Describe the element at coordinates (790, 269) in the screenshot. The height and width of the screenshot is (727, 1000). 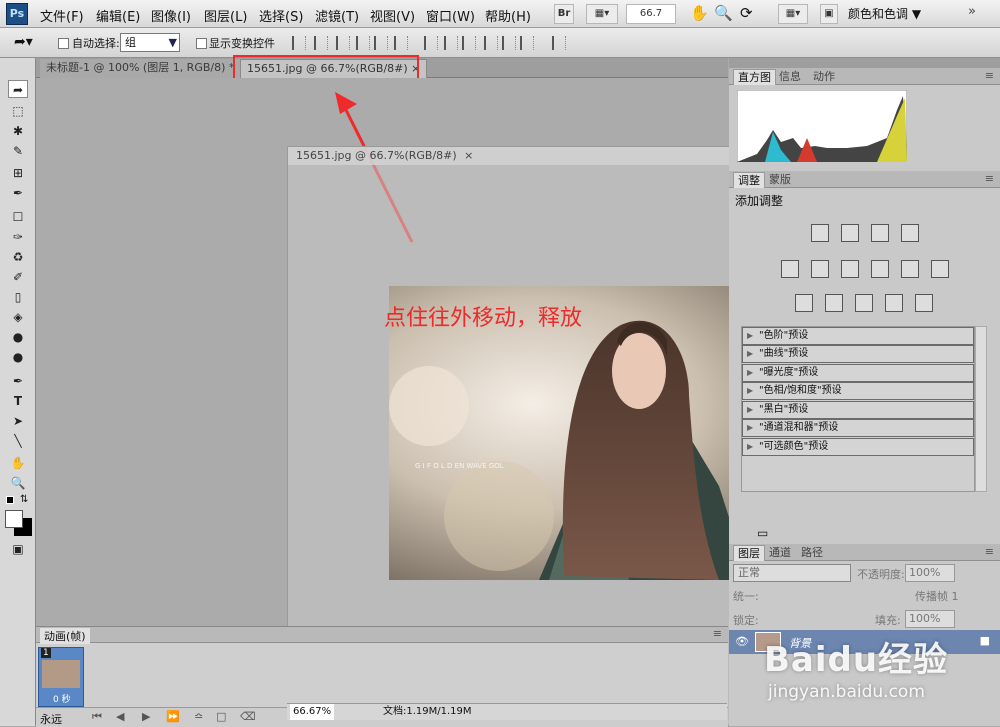
I see `vibrance-icon` at that location.